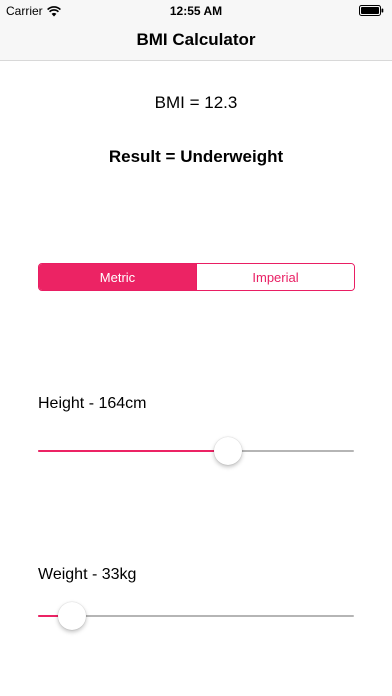  What do you see at coordinates (117, 277) in the screenshot?
I see `segment-metric: Metric` at bounding box center [117, 277].